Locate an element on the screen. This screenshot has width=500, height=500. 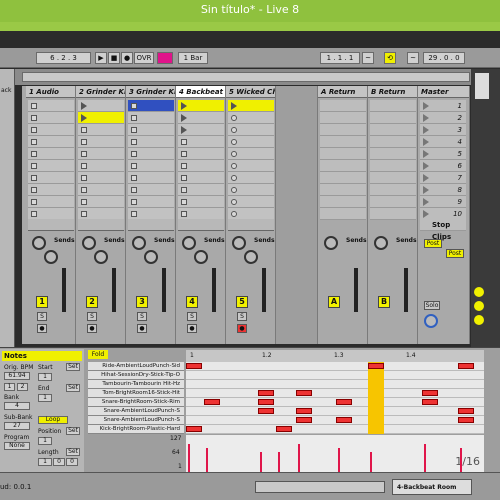
track-activator: 2 is located at coordinates (92, 302).